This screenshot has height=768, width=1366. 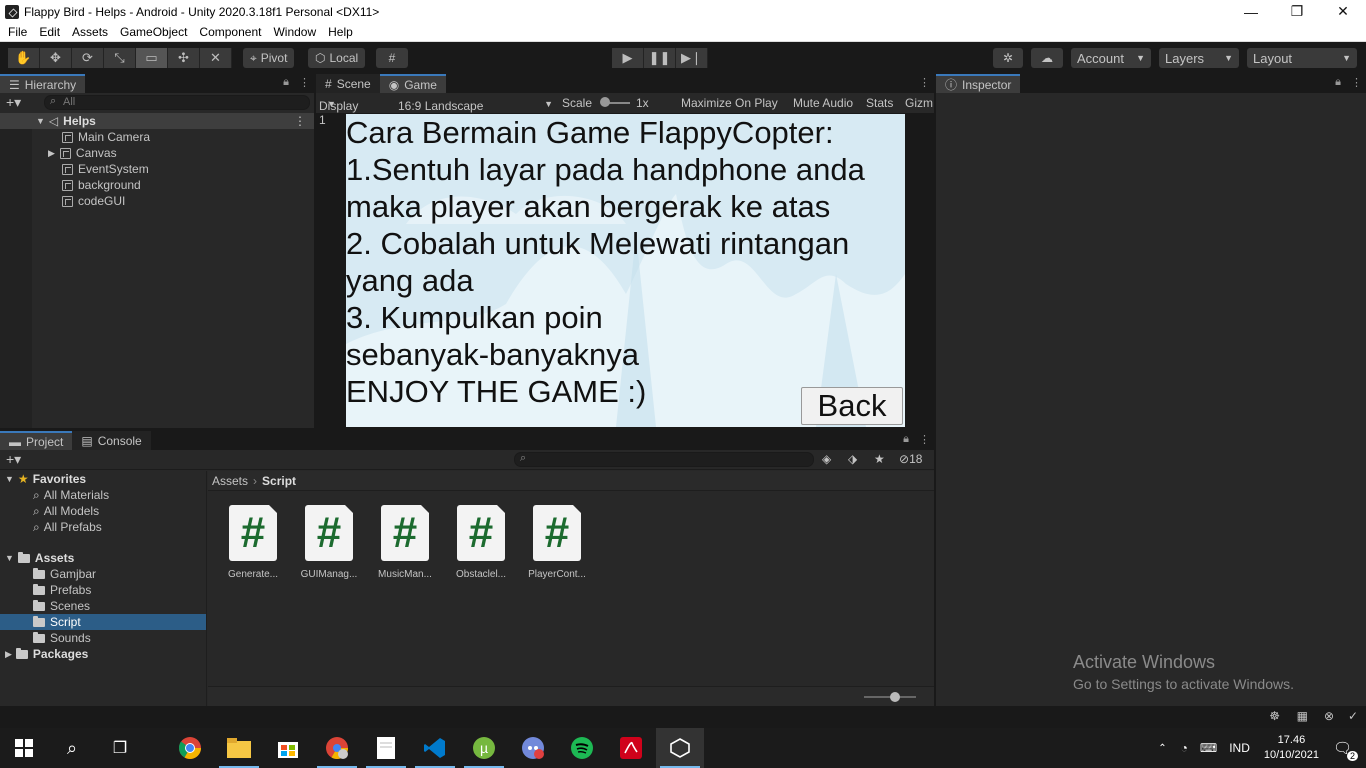 I want to click on tab-inspector: ⓘ Inspector, so click(x=978, y=83).